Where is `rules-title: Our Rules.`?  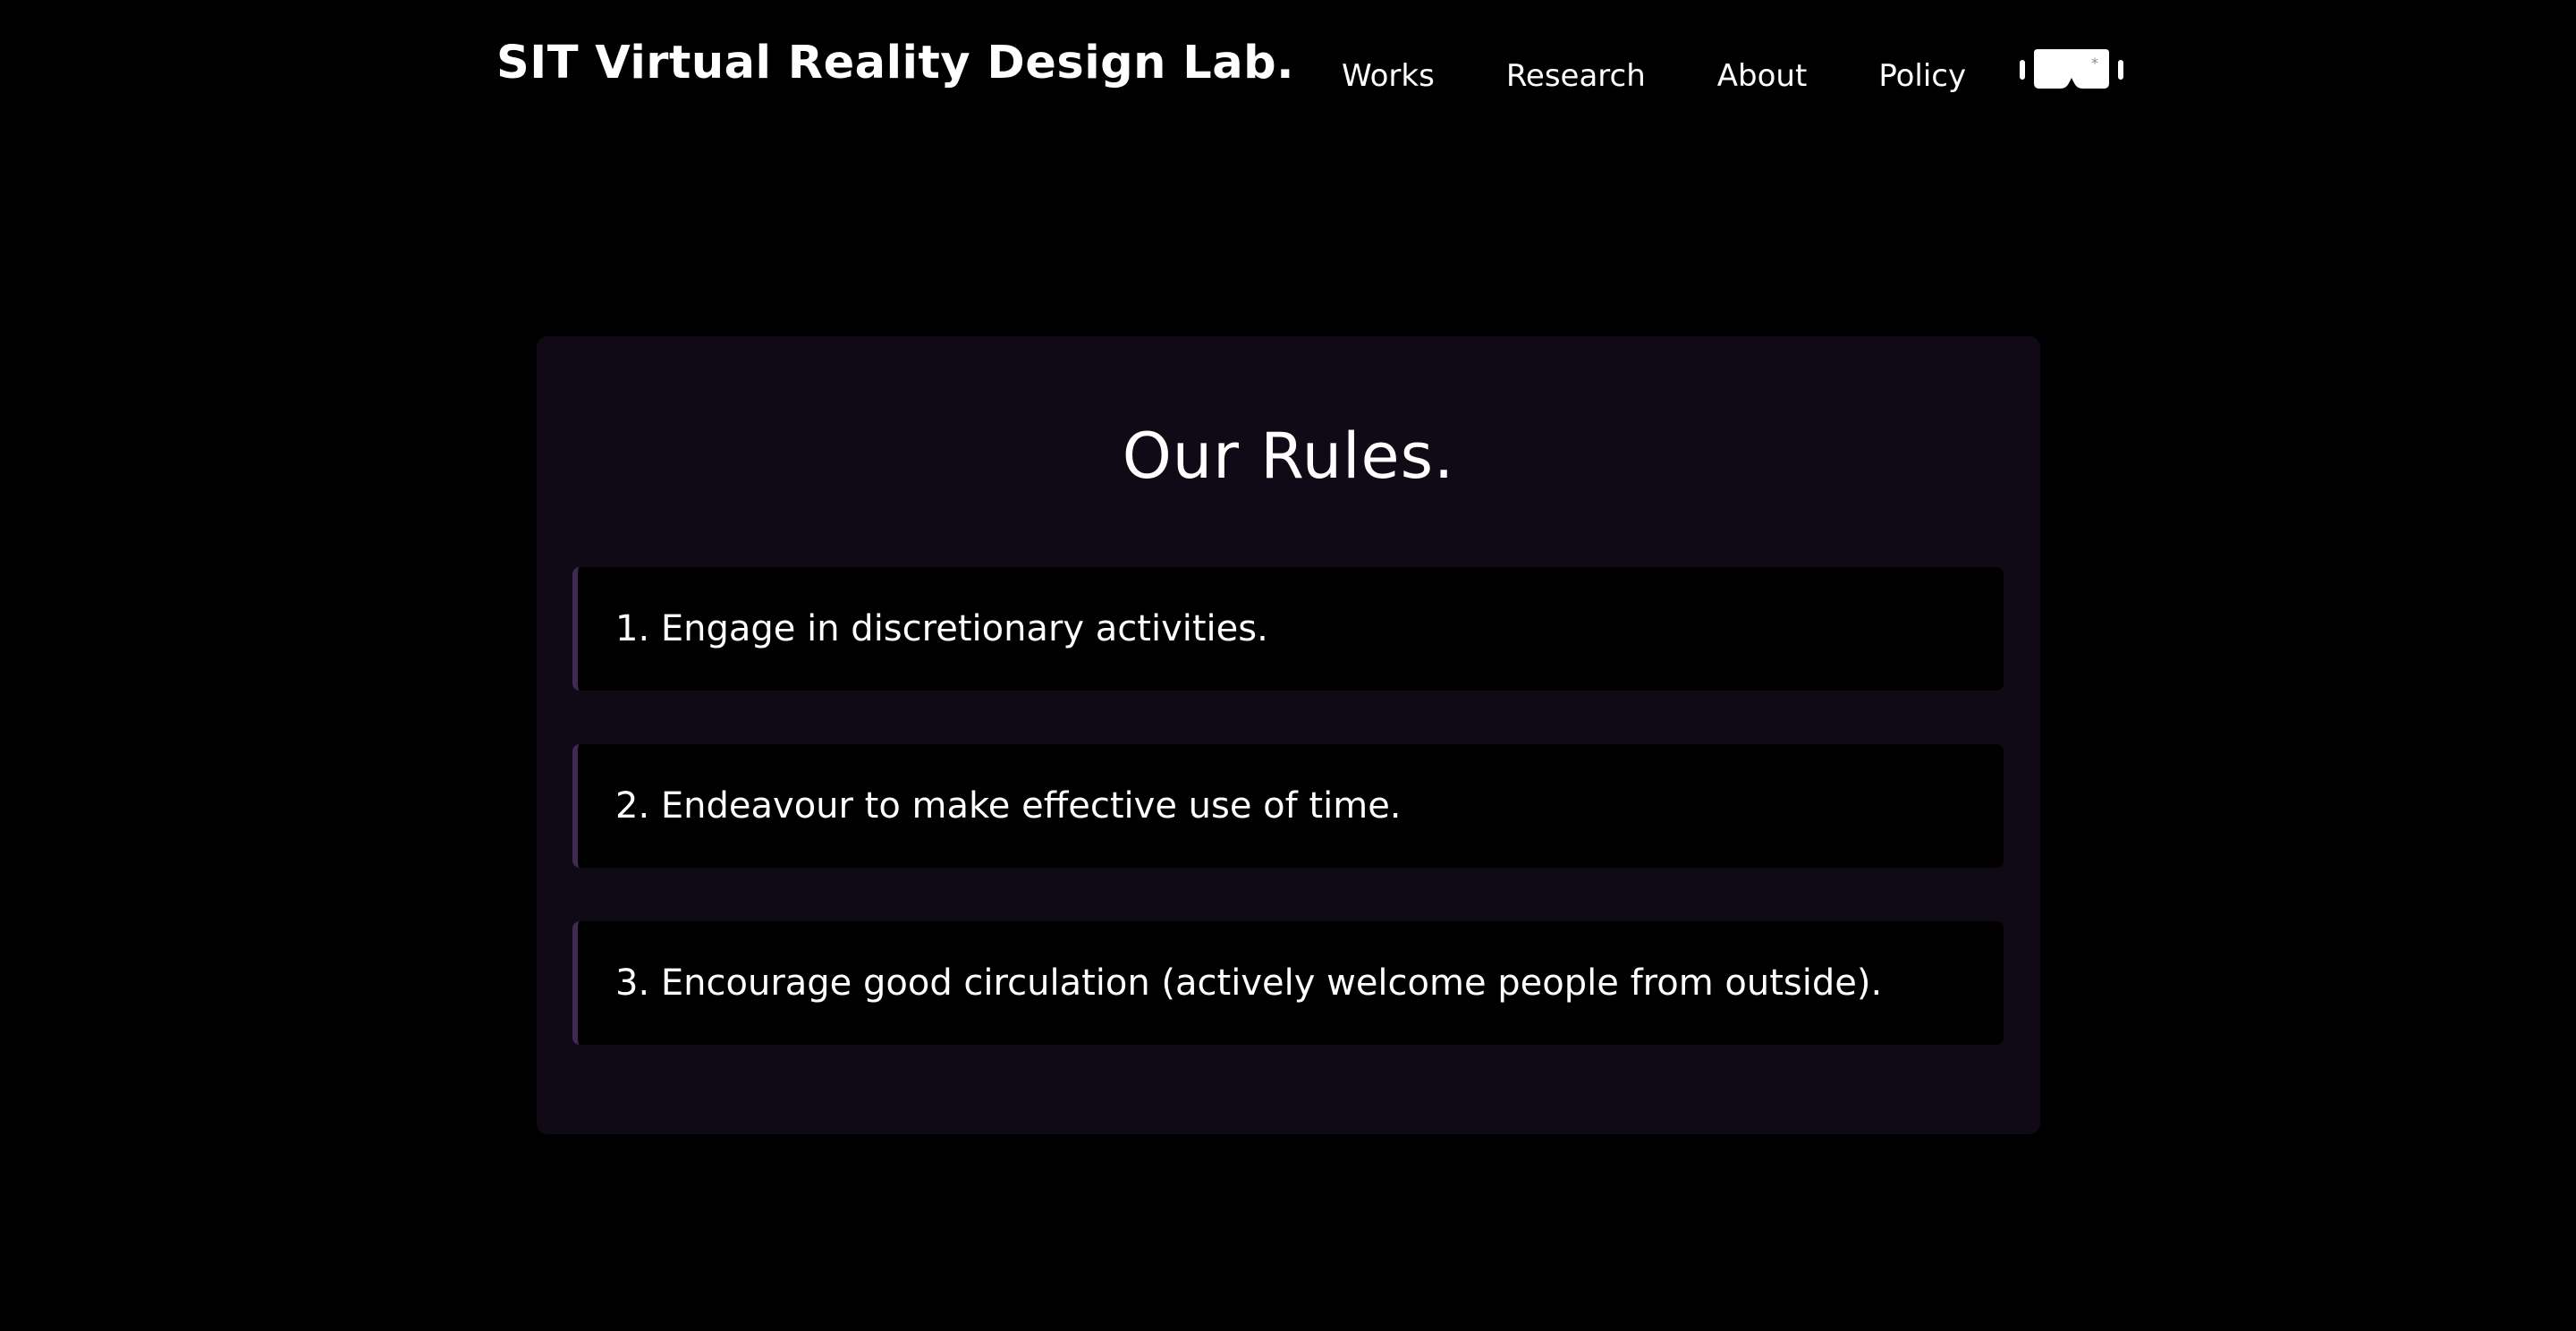
rules-title: Our Rules. is located at coordinates (1288, 457).